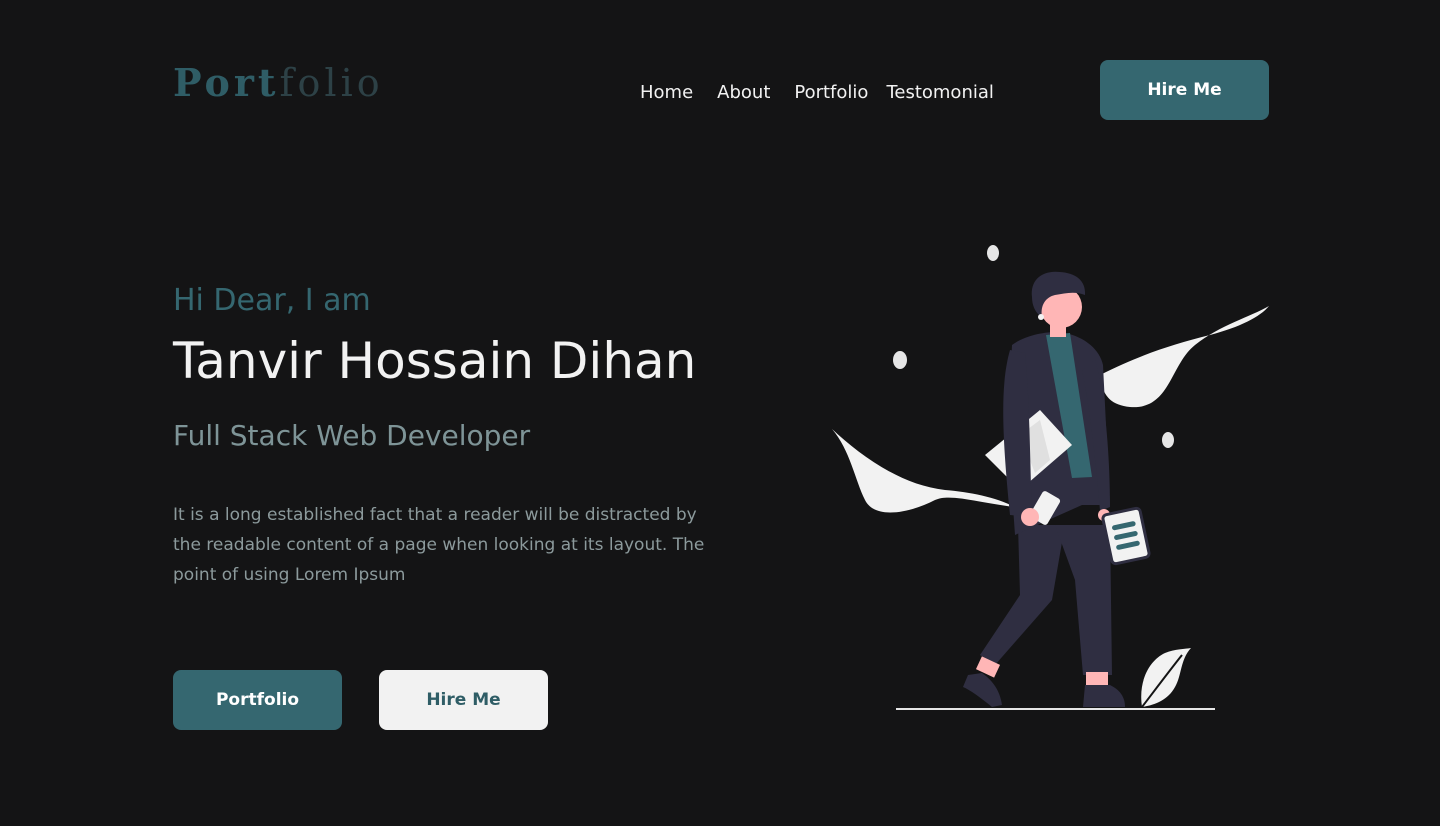 Image resolution: width=1440 pixels, height=826 pixels. Describe the element at coordinates (982, 690) in the screenshot. I see `shoe-back` at that location.